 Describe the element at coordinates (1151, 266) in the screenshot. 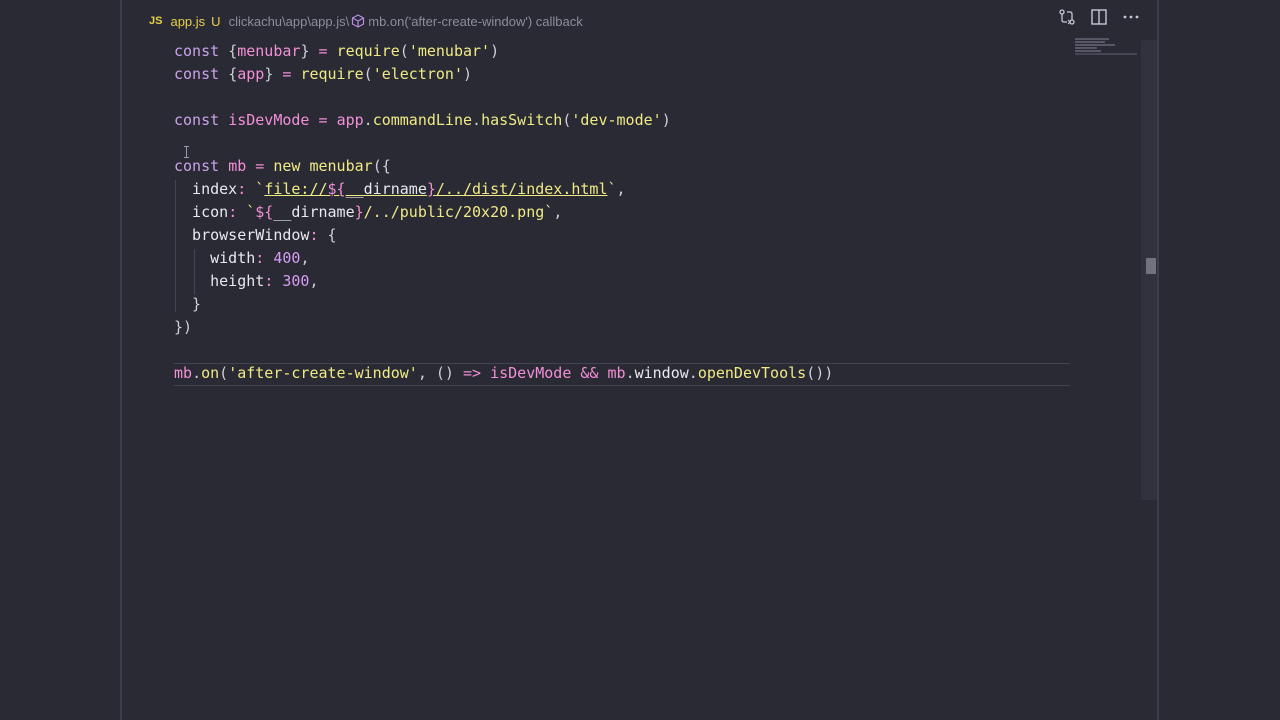

I see `scrollbar-thumb` at that location.